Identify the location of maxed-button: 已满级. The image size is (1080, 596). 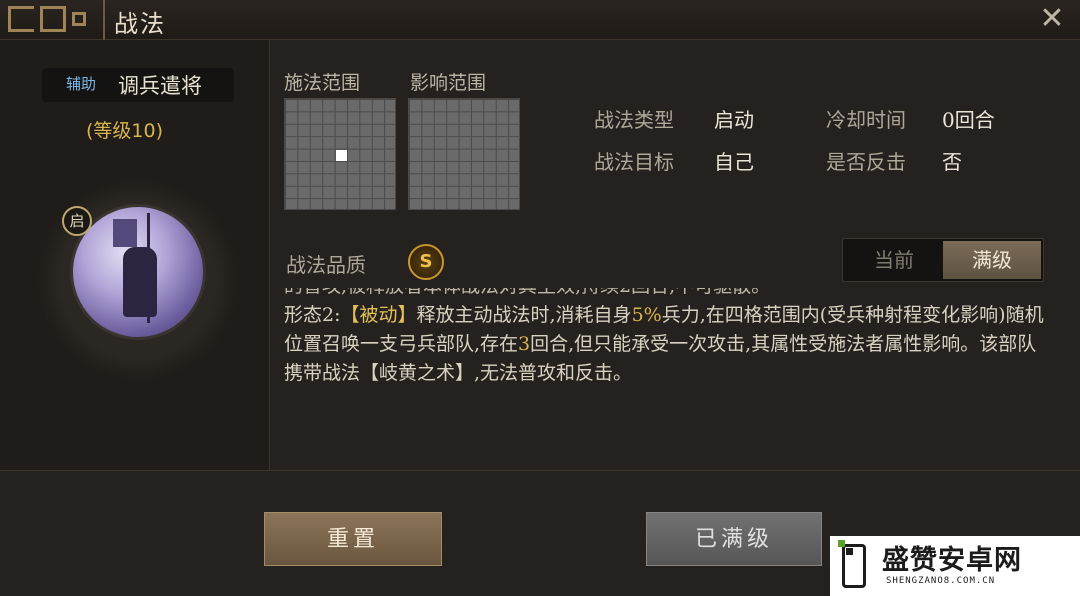
(734, 539).